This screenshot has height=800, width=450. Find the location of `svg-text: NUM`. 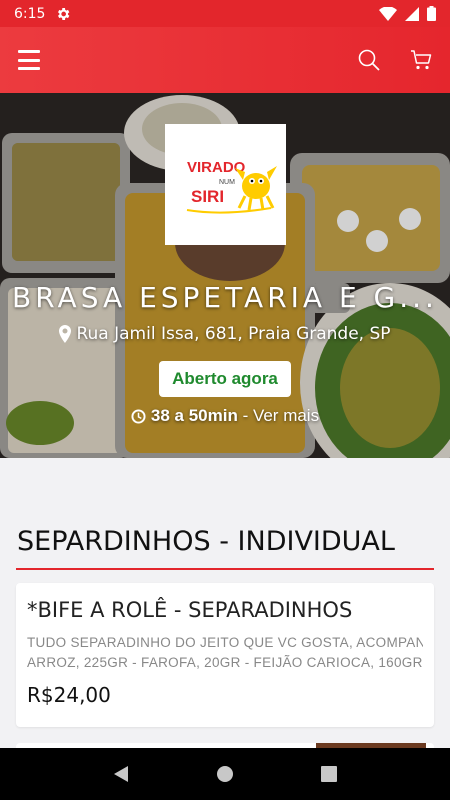

svg-text: NUM is located at coordinates (227, 182).